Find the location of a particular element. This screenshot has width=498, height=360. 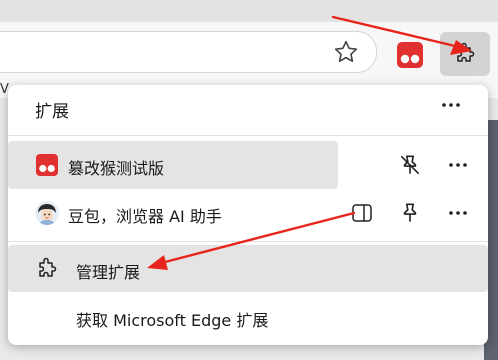

get-edge-extensions-item: 获取 Microsoft Edge 扩展 is located at coordinates (248, 316).